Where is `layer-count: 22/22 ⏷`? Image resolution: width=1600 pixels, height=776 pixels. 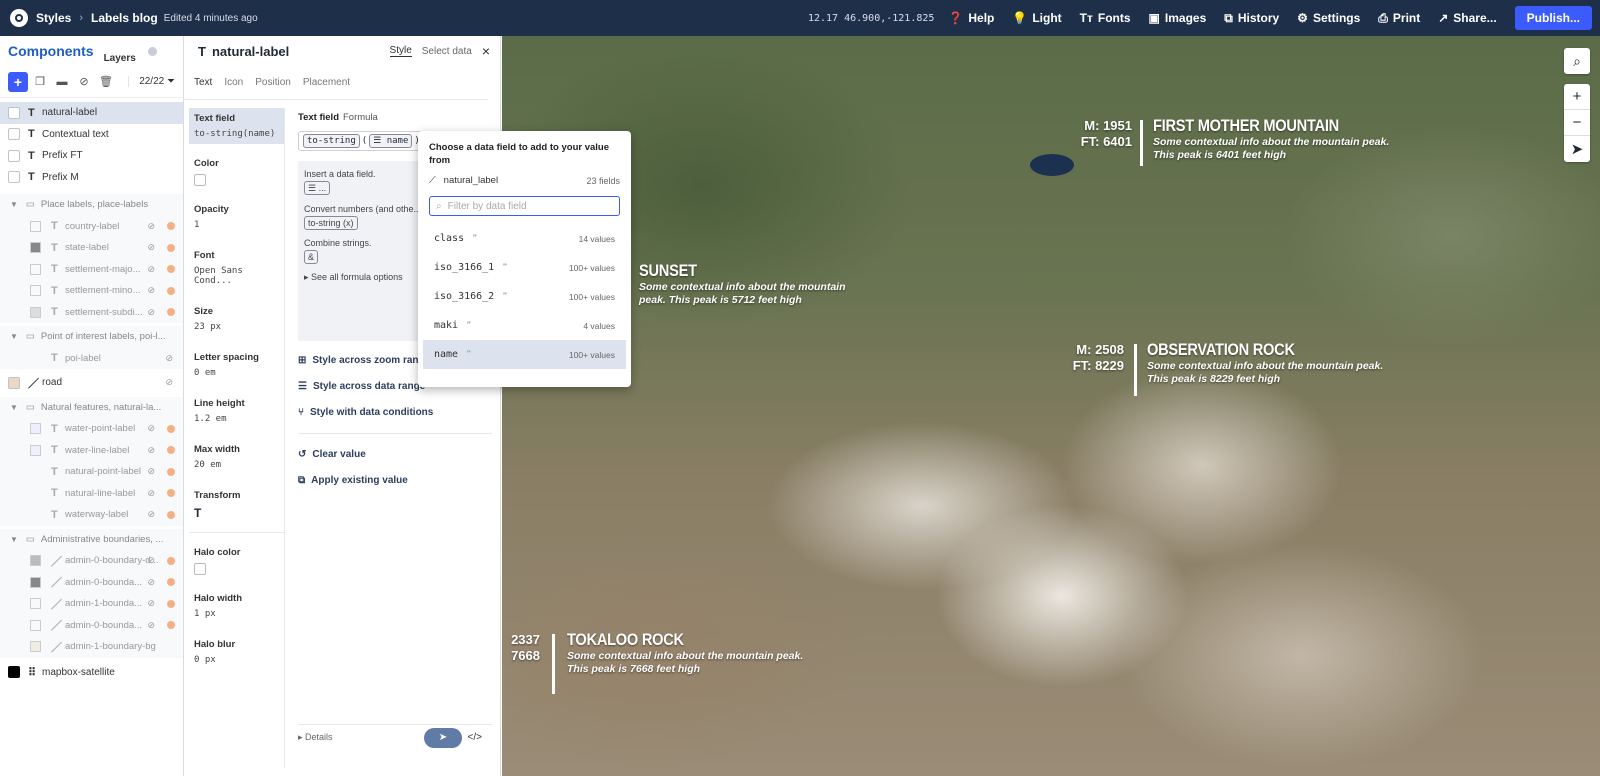
layer-count: 22/22 ⏷ is located at coordinates (151, 81).